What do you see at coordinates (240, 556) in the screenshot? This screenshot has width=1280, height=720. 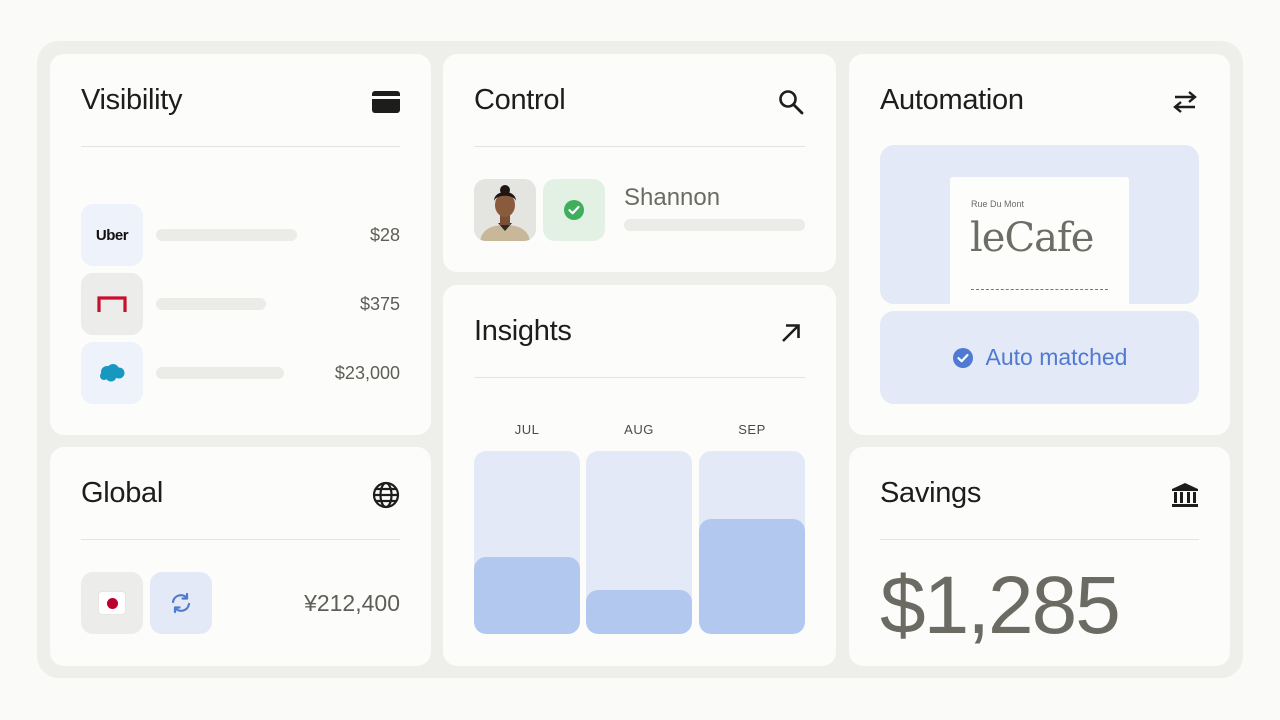 I see `global-card: Global ¥212,400` at bounding box center [240, 556].